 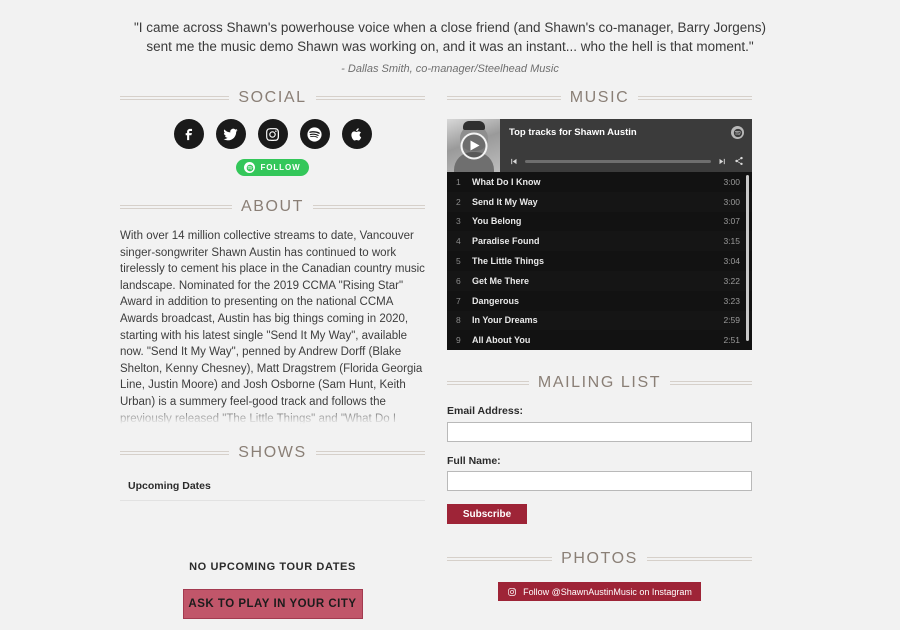 I want to click on photos-section-header: PHOTOS, so click(x=599, y=559).